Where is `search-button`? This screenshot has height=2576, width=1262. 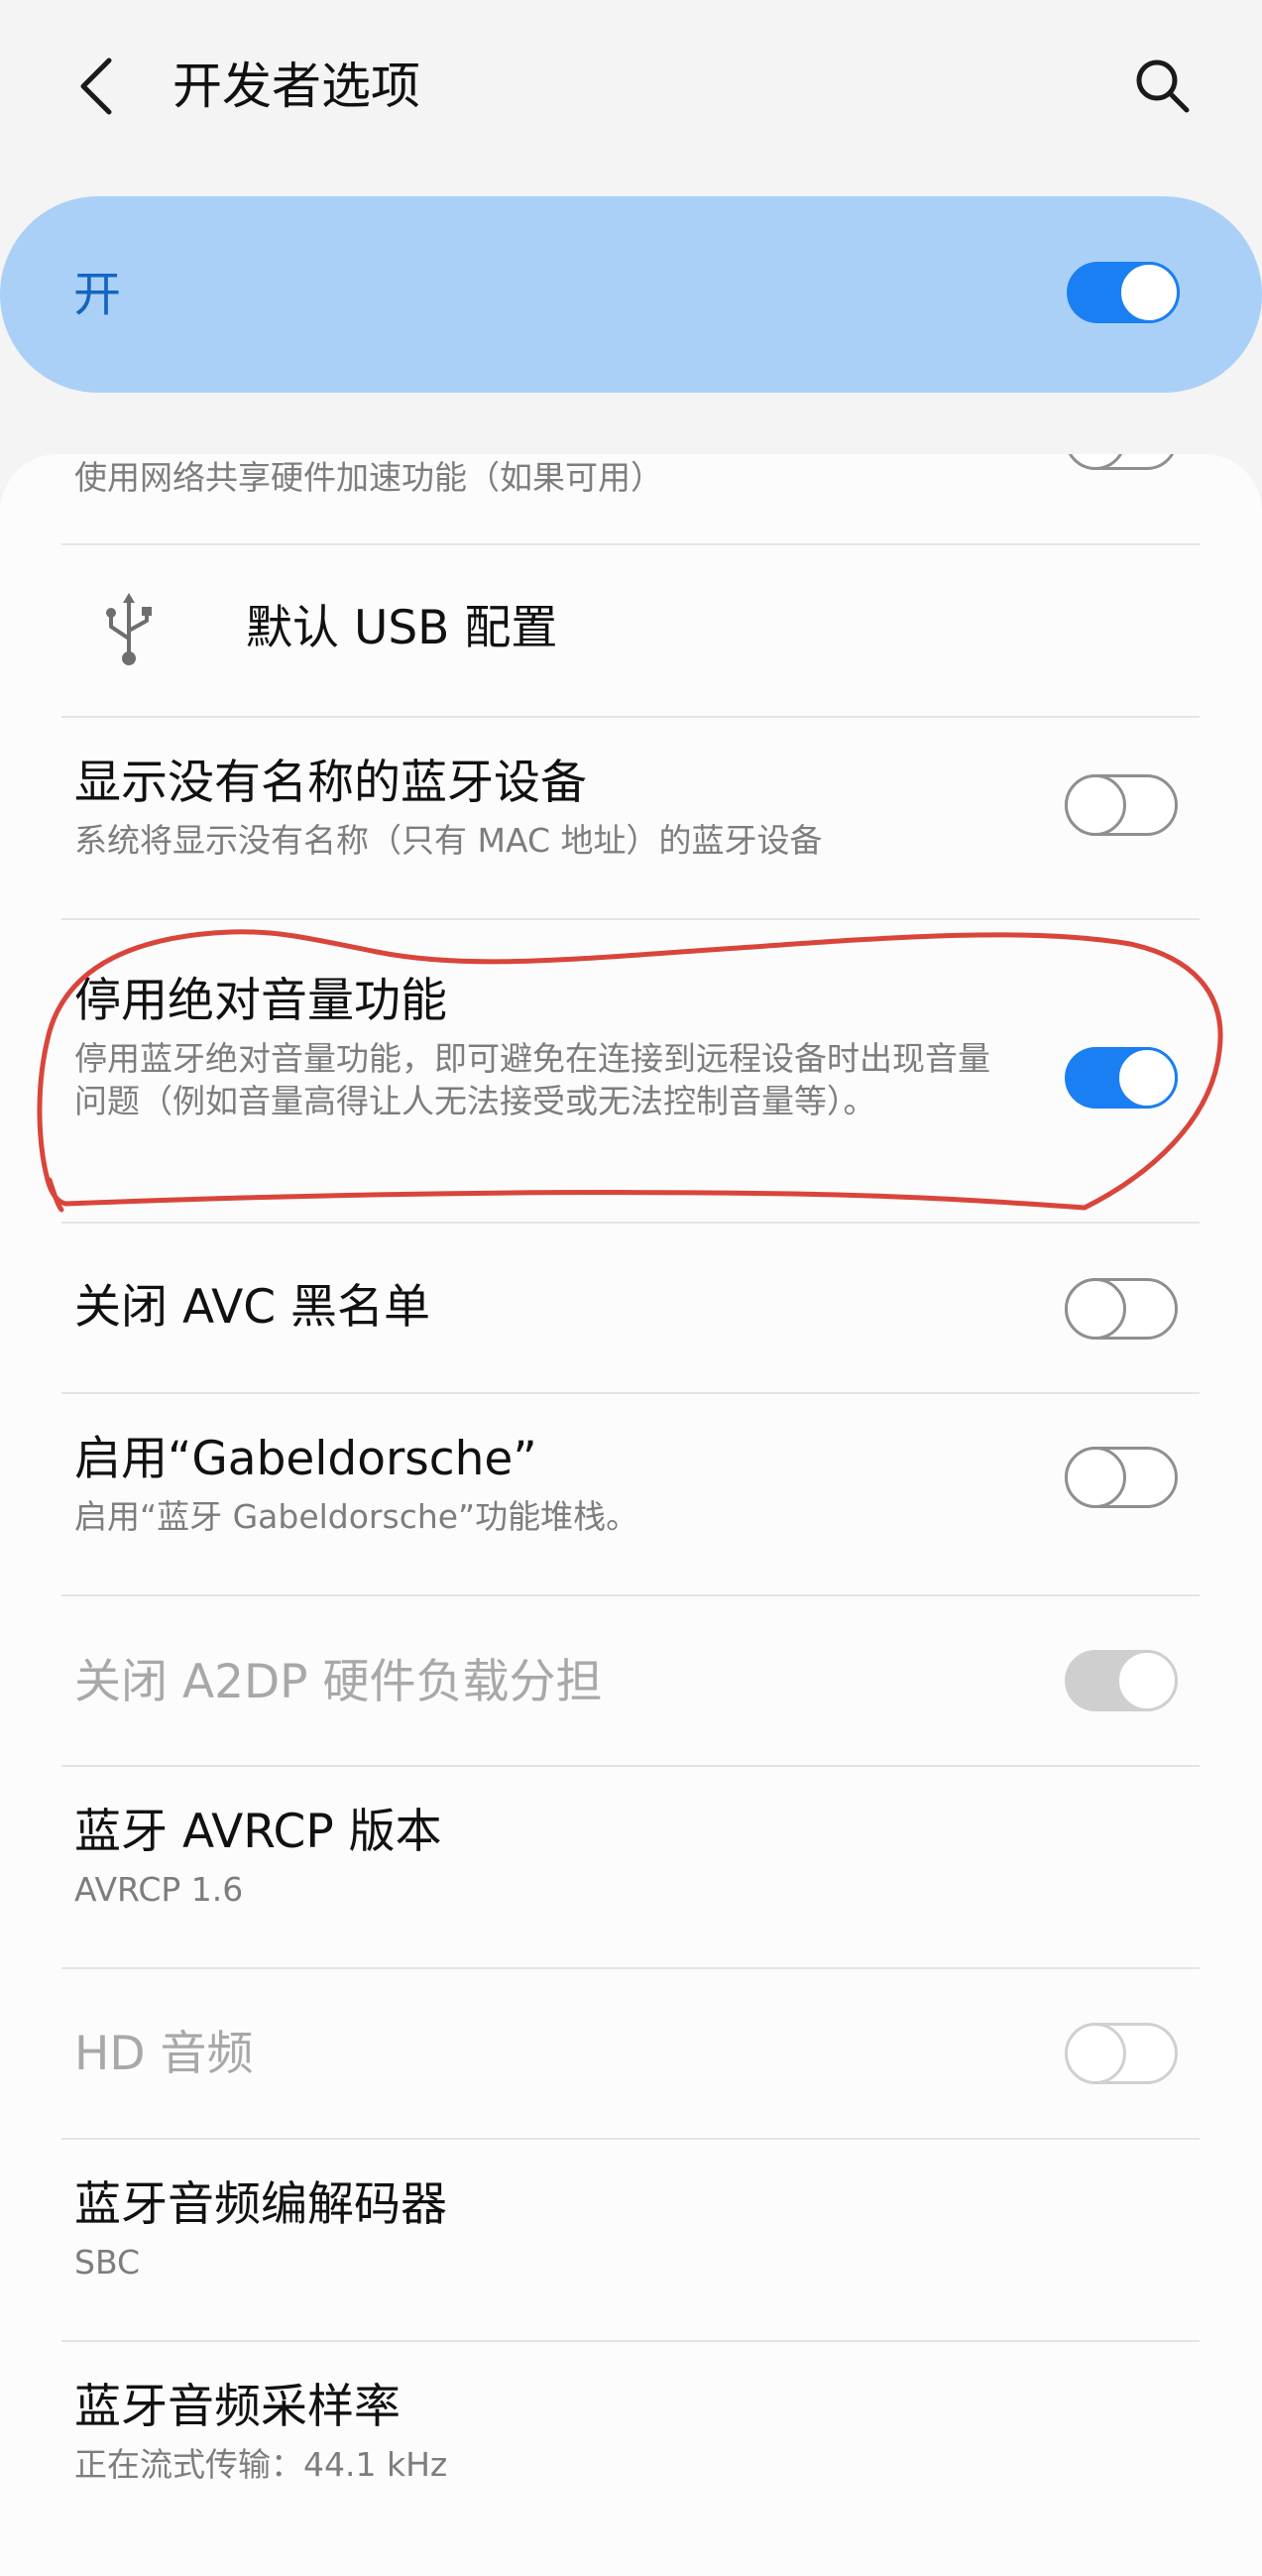 search-button is located at coordinates (1163, 86).